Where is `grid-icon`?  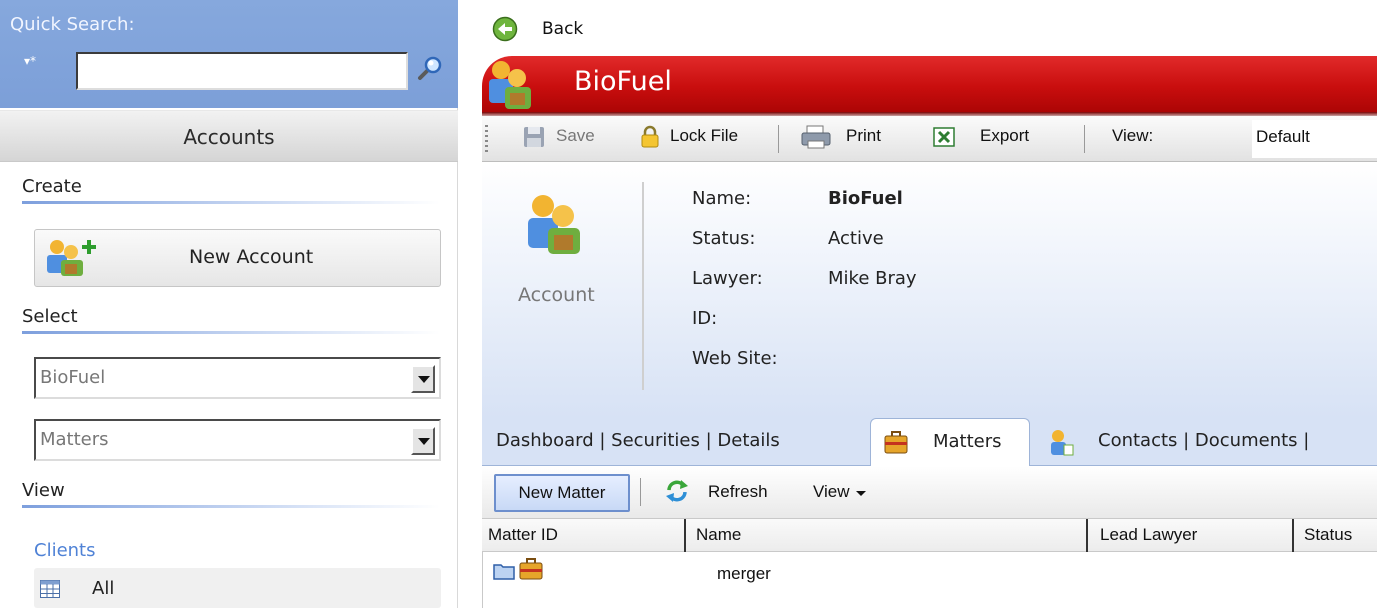 grid-icon is located at coordinates (50, 589).